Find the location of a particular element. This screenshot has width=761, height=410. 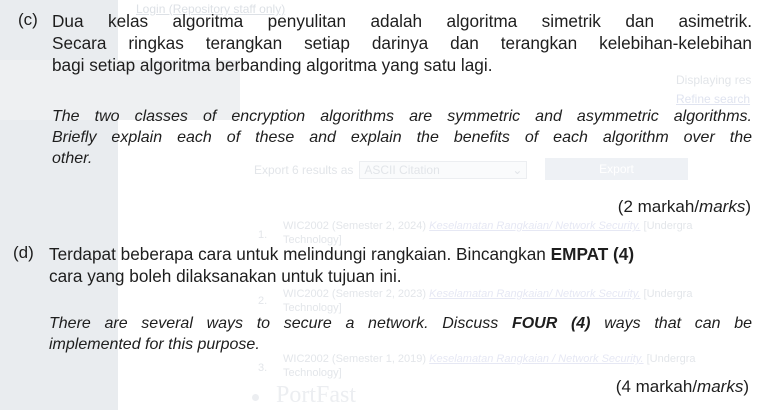

question-d-marks: (4 markah/marks) is located at coordinates (682, 387).